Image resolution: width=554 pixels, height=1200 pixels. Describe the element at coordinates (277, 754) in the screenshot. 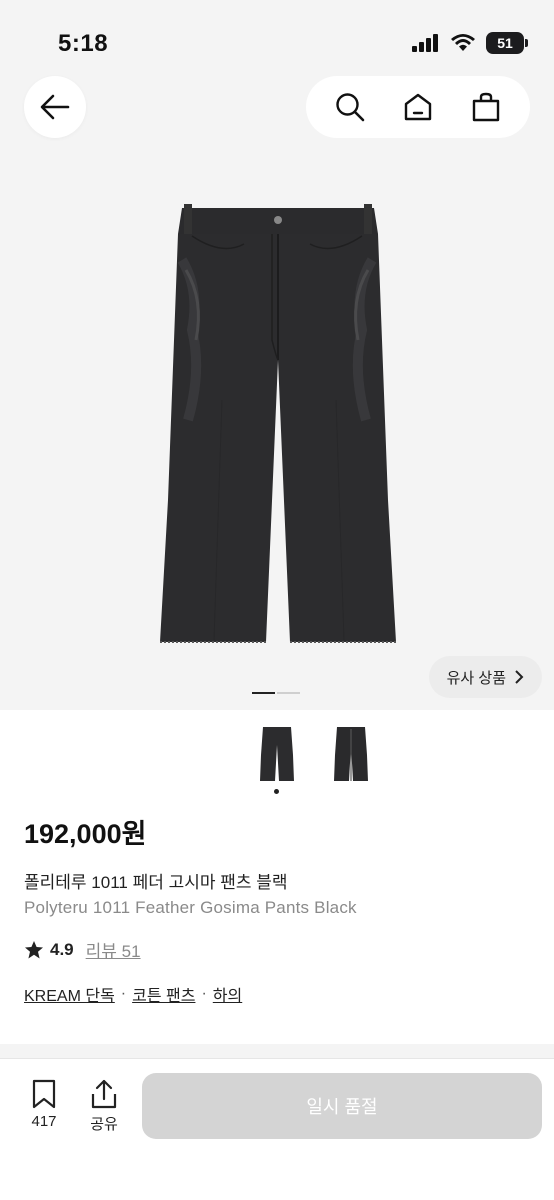

I see `thumbnail-front-image` at that location.